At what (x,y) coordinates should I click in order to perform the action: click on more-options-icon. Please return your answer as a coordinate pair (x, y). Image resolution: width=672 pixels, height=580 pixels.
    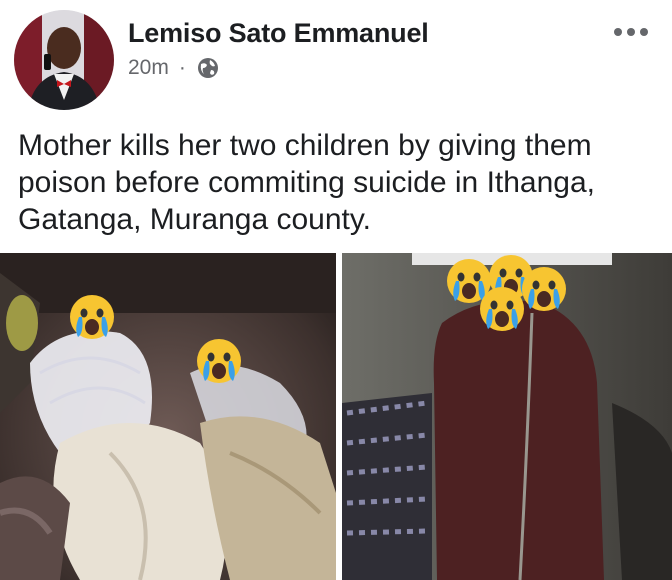
    Looking at the image, I should click on (631, 32).